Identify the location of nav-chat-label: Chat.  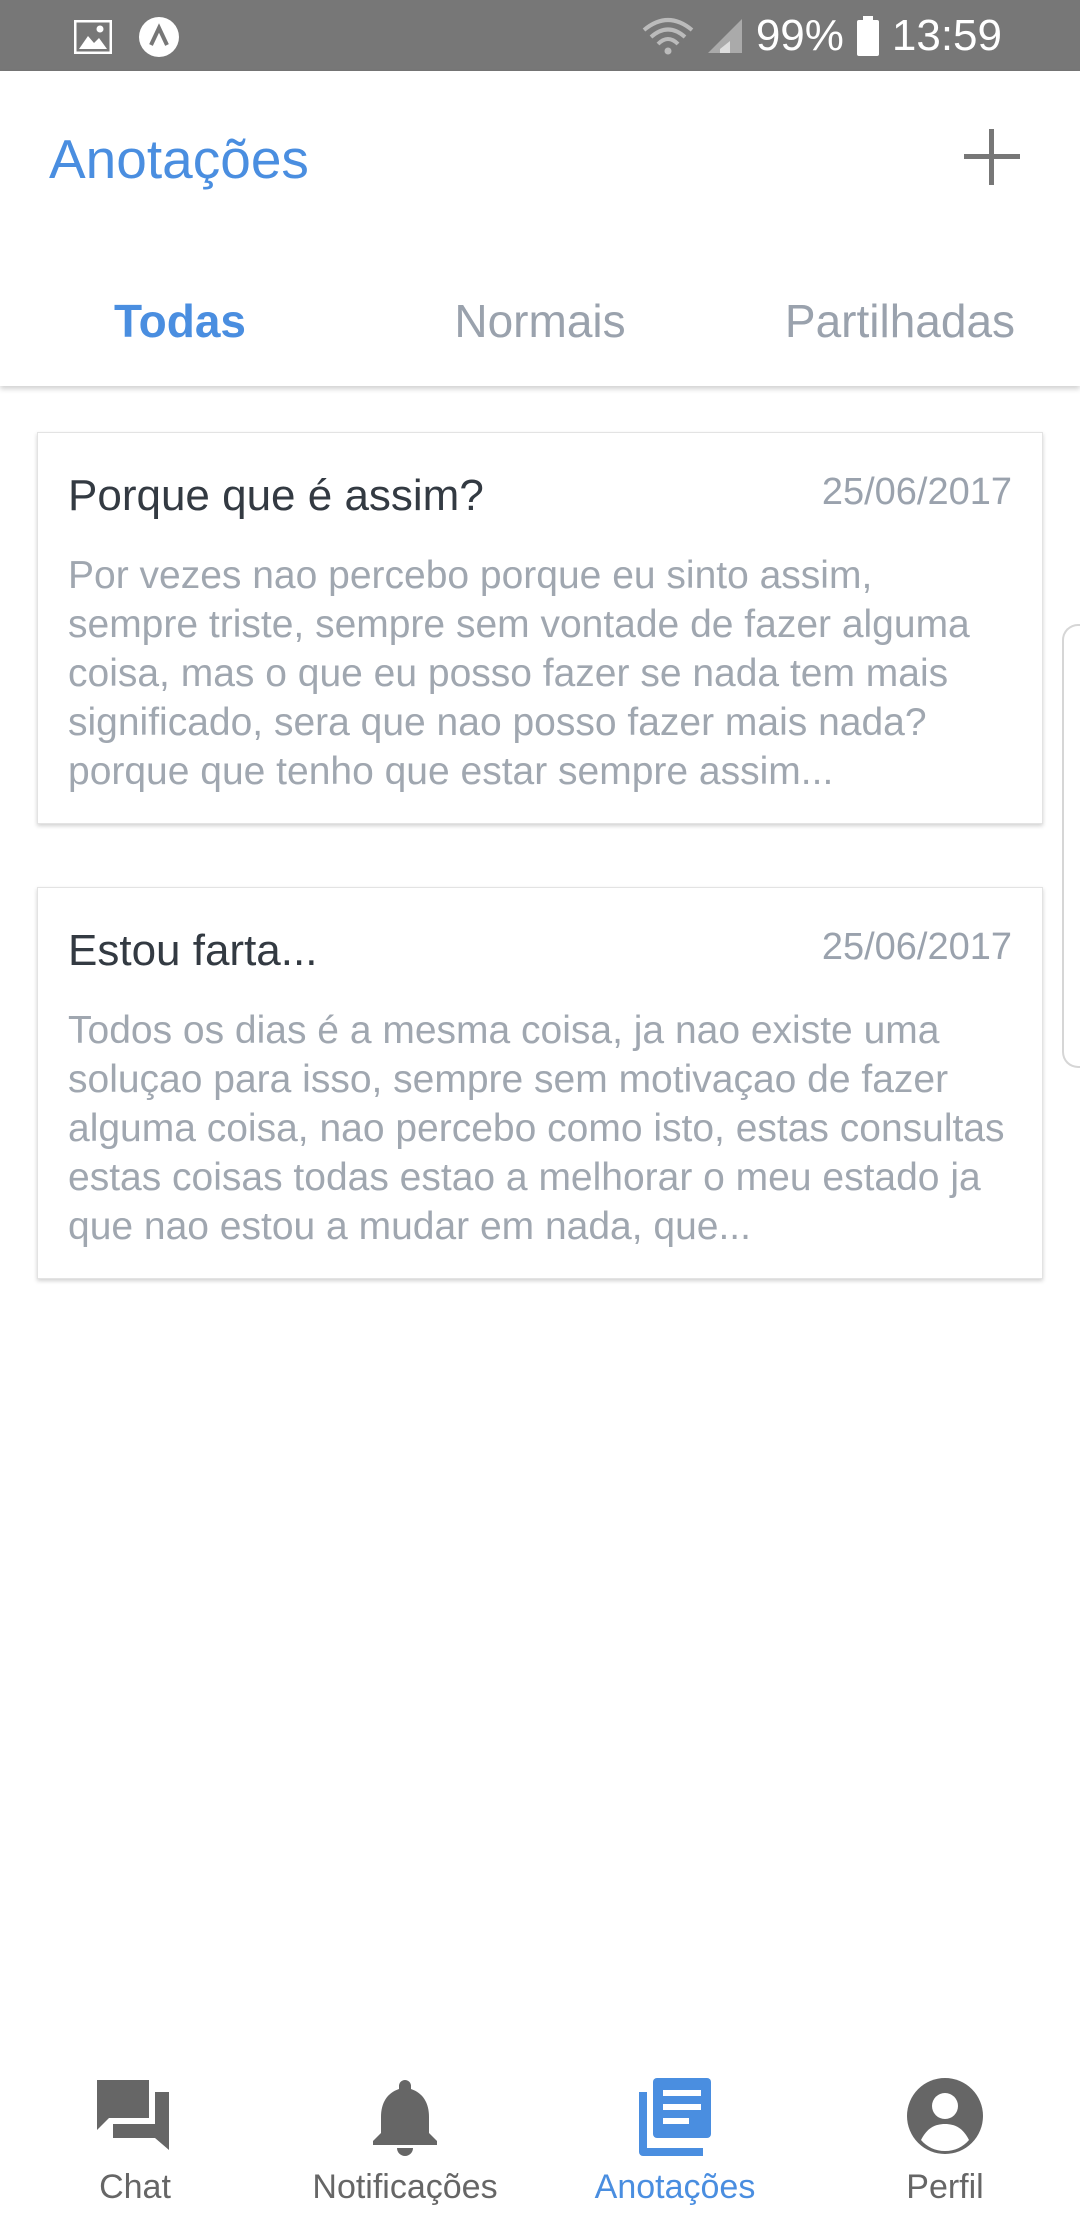
(135, 2187).